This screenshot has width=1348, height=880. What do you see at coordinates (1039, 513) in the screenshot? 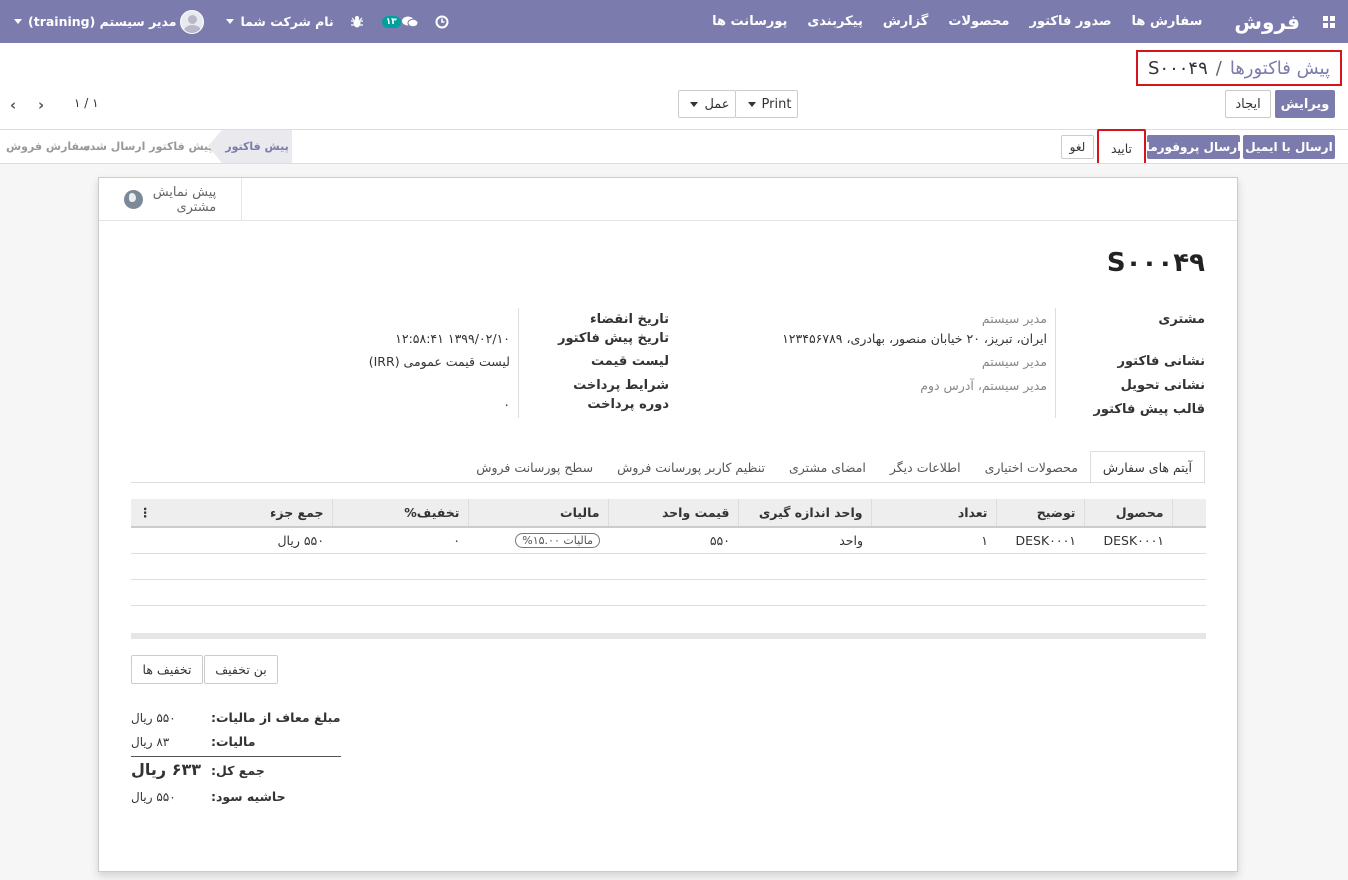
I see `col-description: توضیح` at bounding box center [1039, 513].